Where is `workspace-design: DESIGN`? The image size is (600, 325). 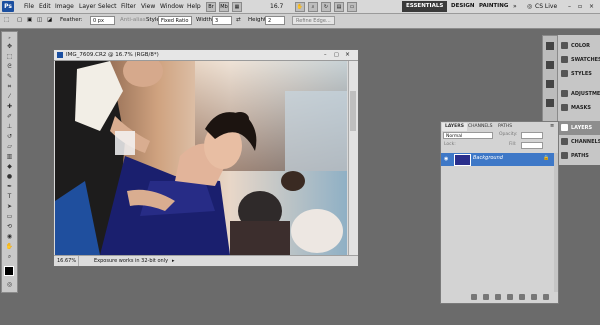
workspace-design: DESIGN is located at coordinates (462, 6).